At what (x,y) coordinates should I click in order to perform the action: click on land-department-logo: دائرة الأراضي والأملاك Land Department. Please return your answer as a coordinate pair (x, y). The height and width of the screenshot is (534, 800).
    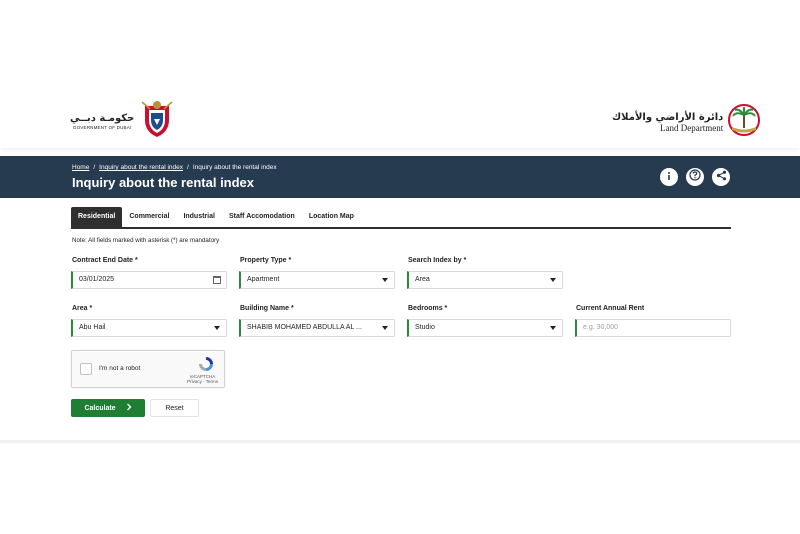
    Looking at the image, I should click on (686, 122).